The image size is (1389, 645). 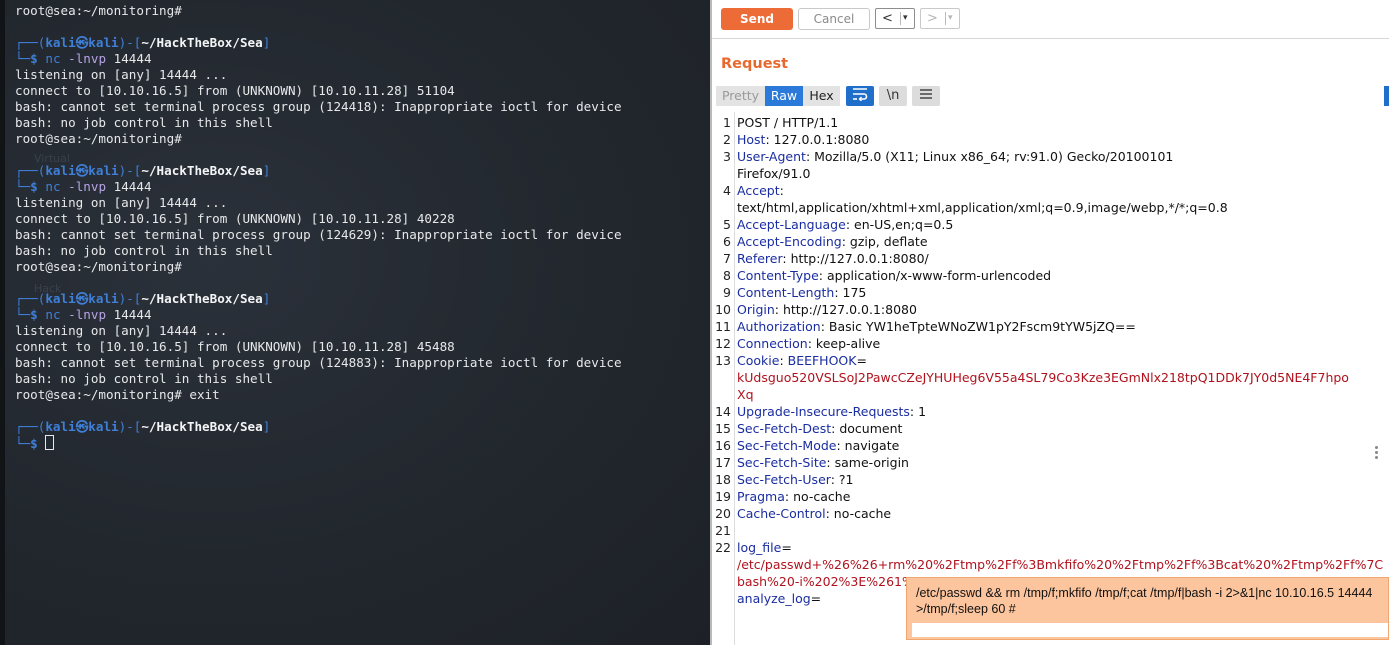 What do you see at coordinates (1050, 19) in the screenshot?
I see `toolbar: Send Cancel < ▾ > ▾` at bounding box center [1050, 19].